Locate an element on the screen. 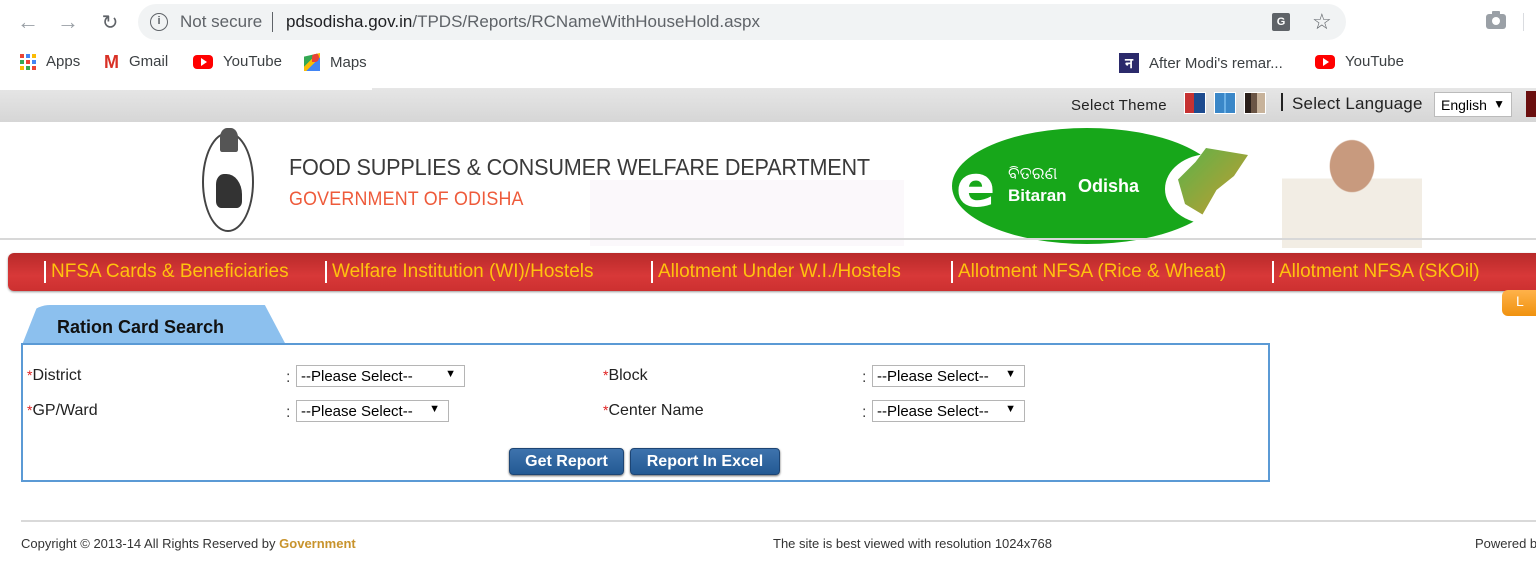 The image size is (1536, 578). government-title: GOVERNMENT OF ODISHA is located at coordinates (406, 199).